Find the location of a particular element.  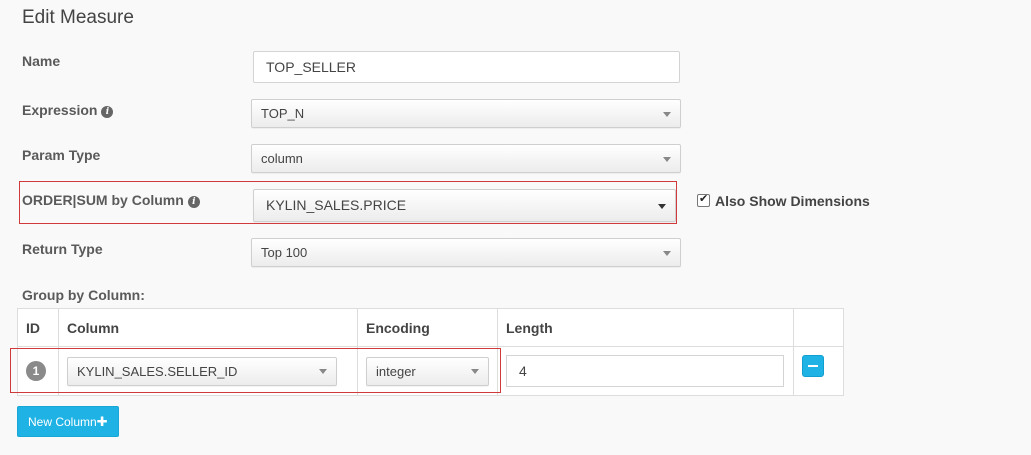

row-length-input: 4 is located at coordinates (645, 371).